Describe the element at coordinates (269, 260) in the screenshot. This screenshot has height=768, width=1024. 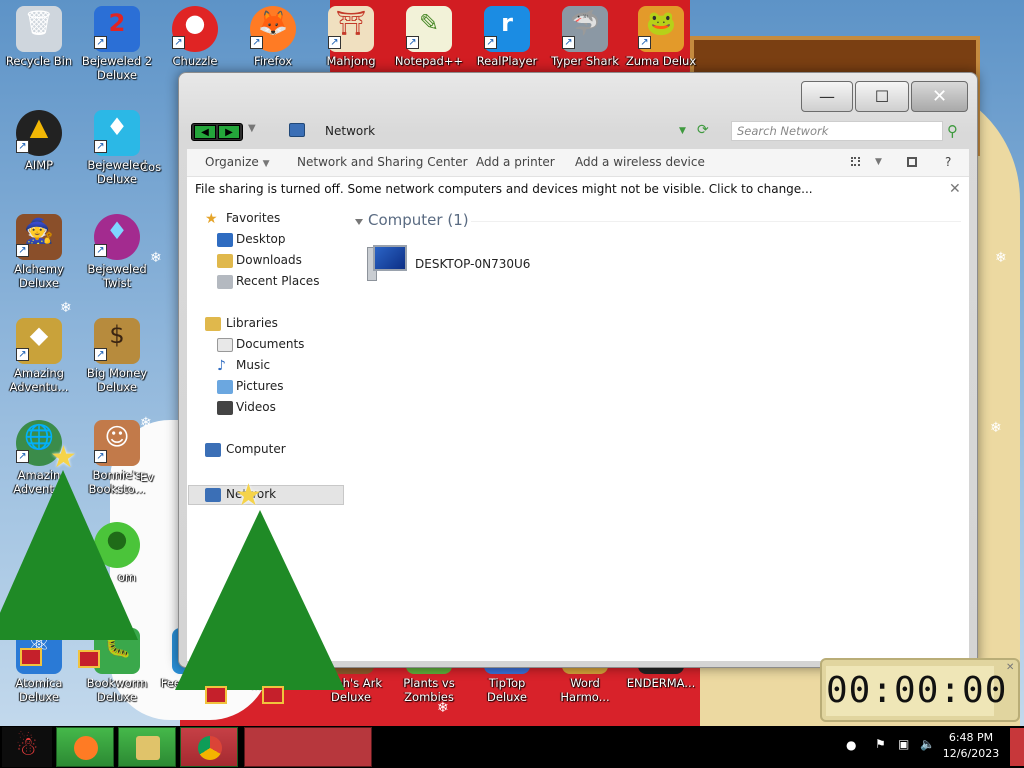
I see `nav-downloads: Downloads` at that location.